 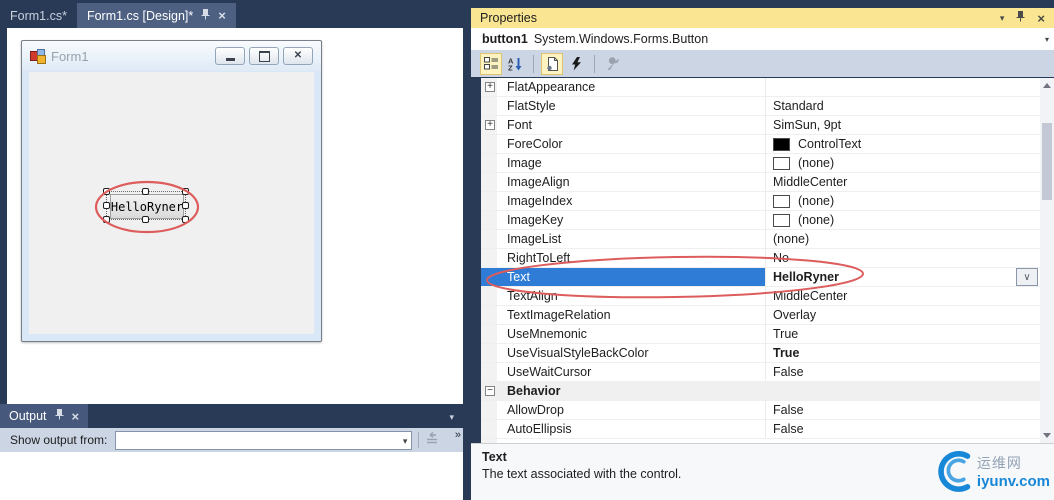 I want to click on property-name-cell: AllowDrop, so click(x=623, y=410).